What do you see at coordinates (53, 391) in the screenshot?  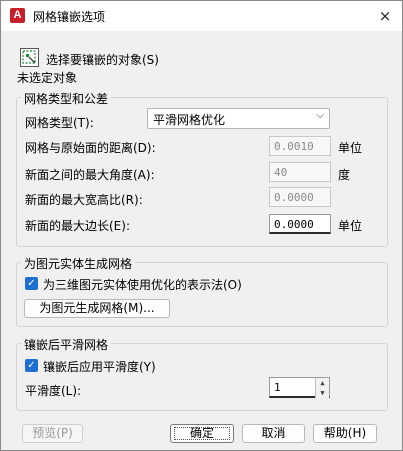 I see `smoothness-level-label: 平滑度(L):` at bounding box center [53, 391].